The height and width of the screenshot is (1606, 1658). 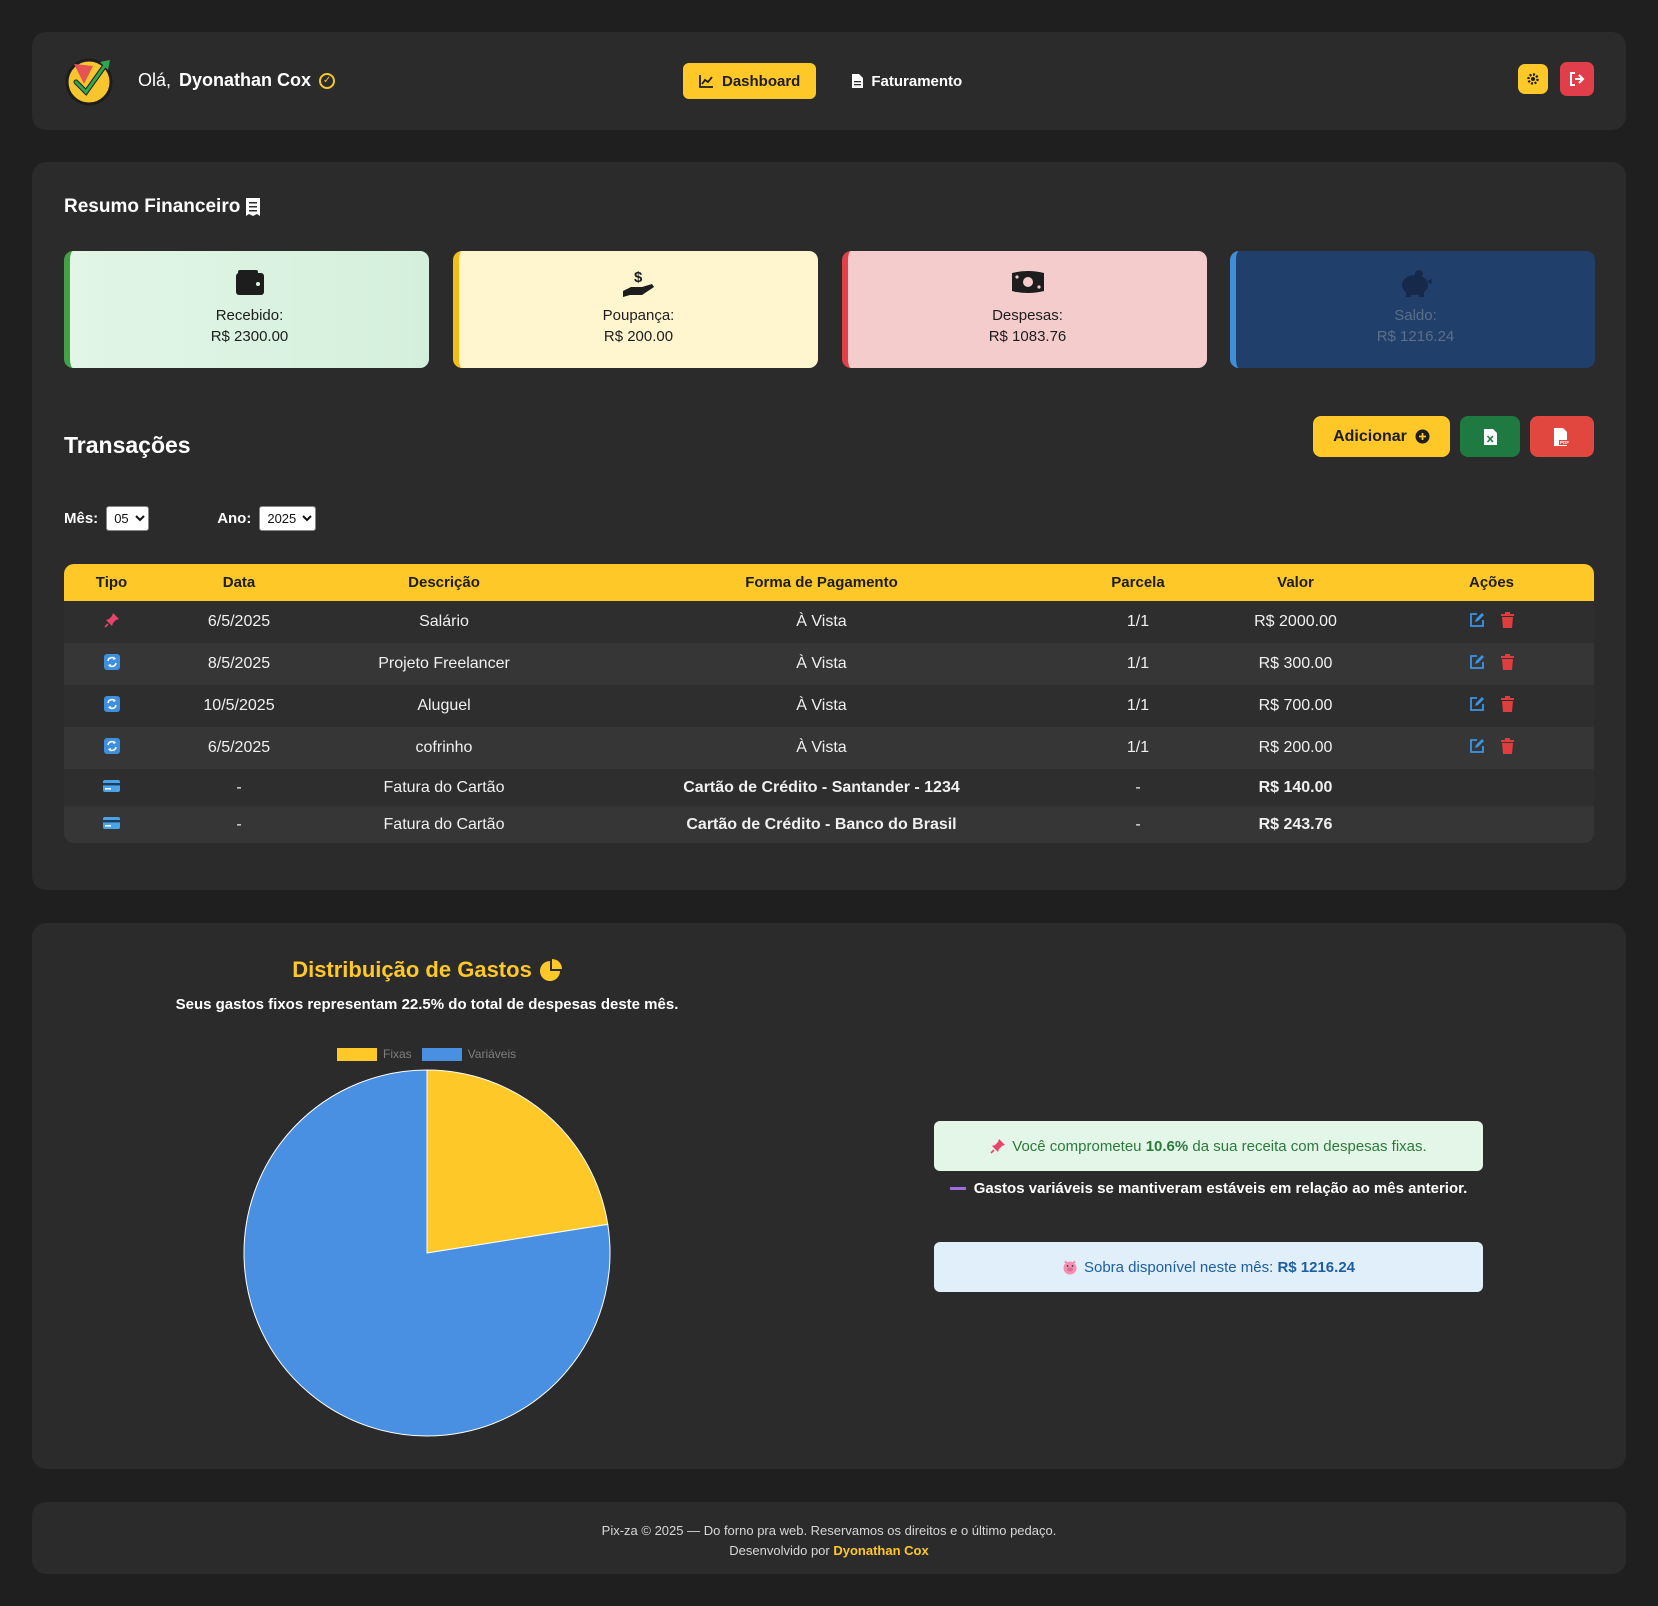 What do you see at coordinates (127, 445) in the screenshot?
I see `transactions-title: Transações` at bounding box center [127, 445].